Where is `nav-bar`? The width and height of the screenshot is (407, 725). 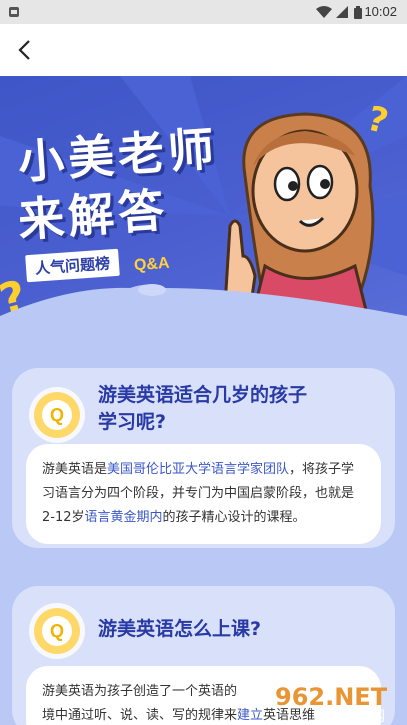 nav-bar is located at coordinates (203, 50).